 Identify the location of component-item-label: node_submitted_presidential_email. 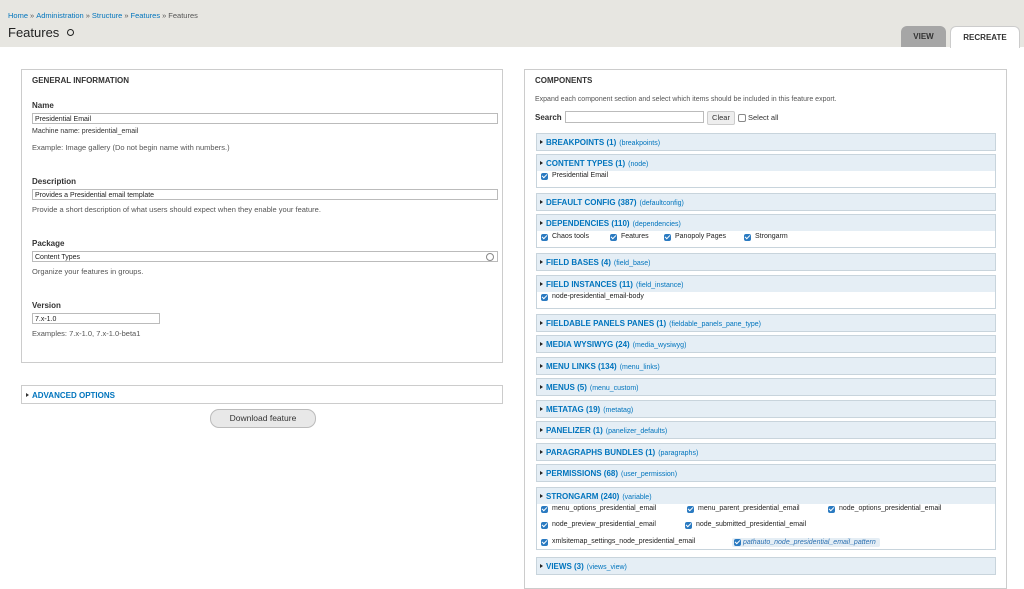
(751, 524).